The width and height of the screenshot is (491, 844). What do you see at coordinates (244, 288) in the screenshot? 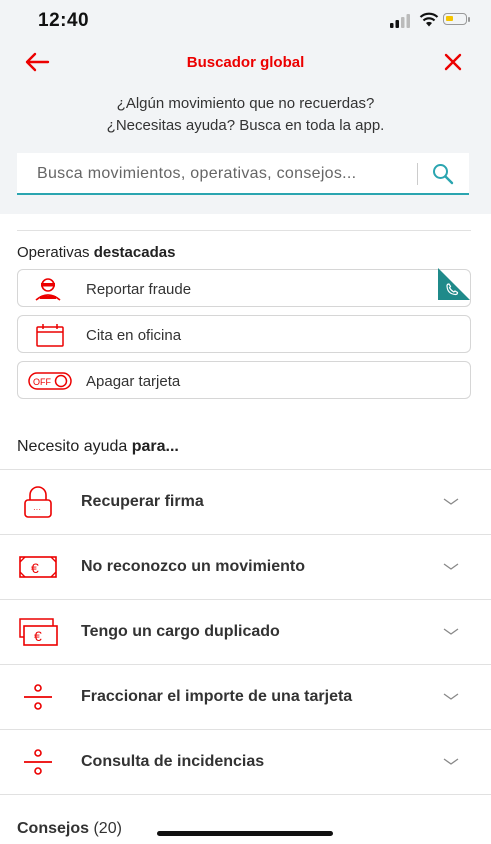
I see `op-reportar-fraude: Reportar fraude` at bounding box center [244, 288].